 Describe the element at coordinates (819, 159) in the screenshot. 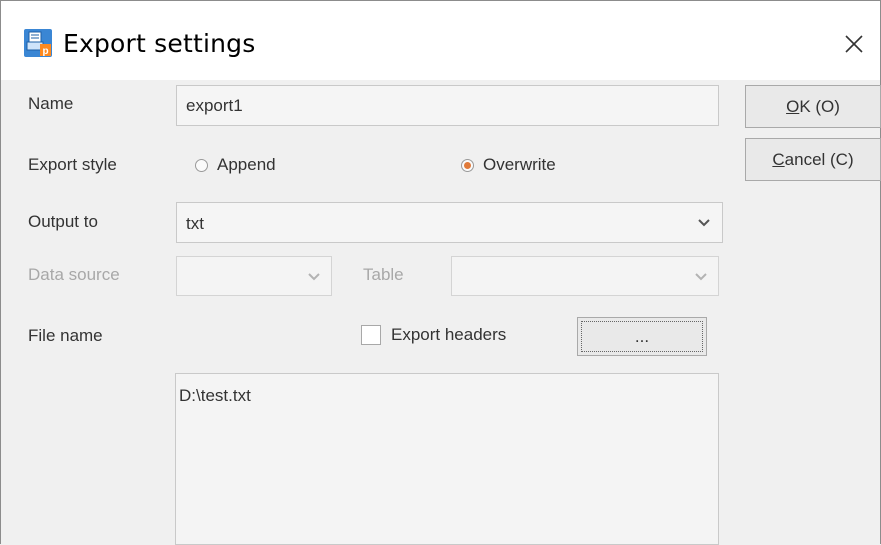

I see `cancel-button-label: ancel (C)` at that location.